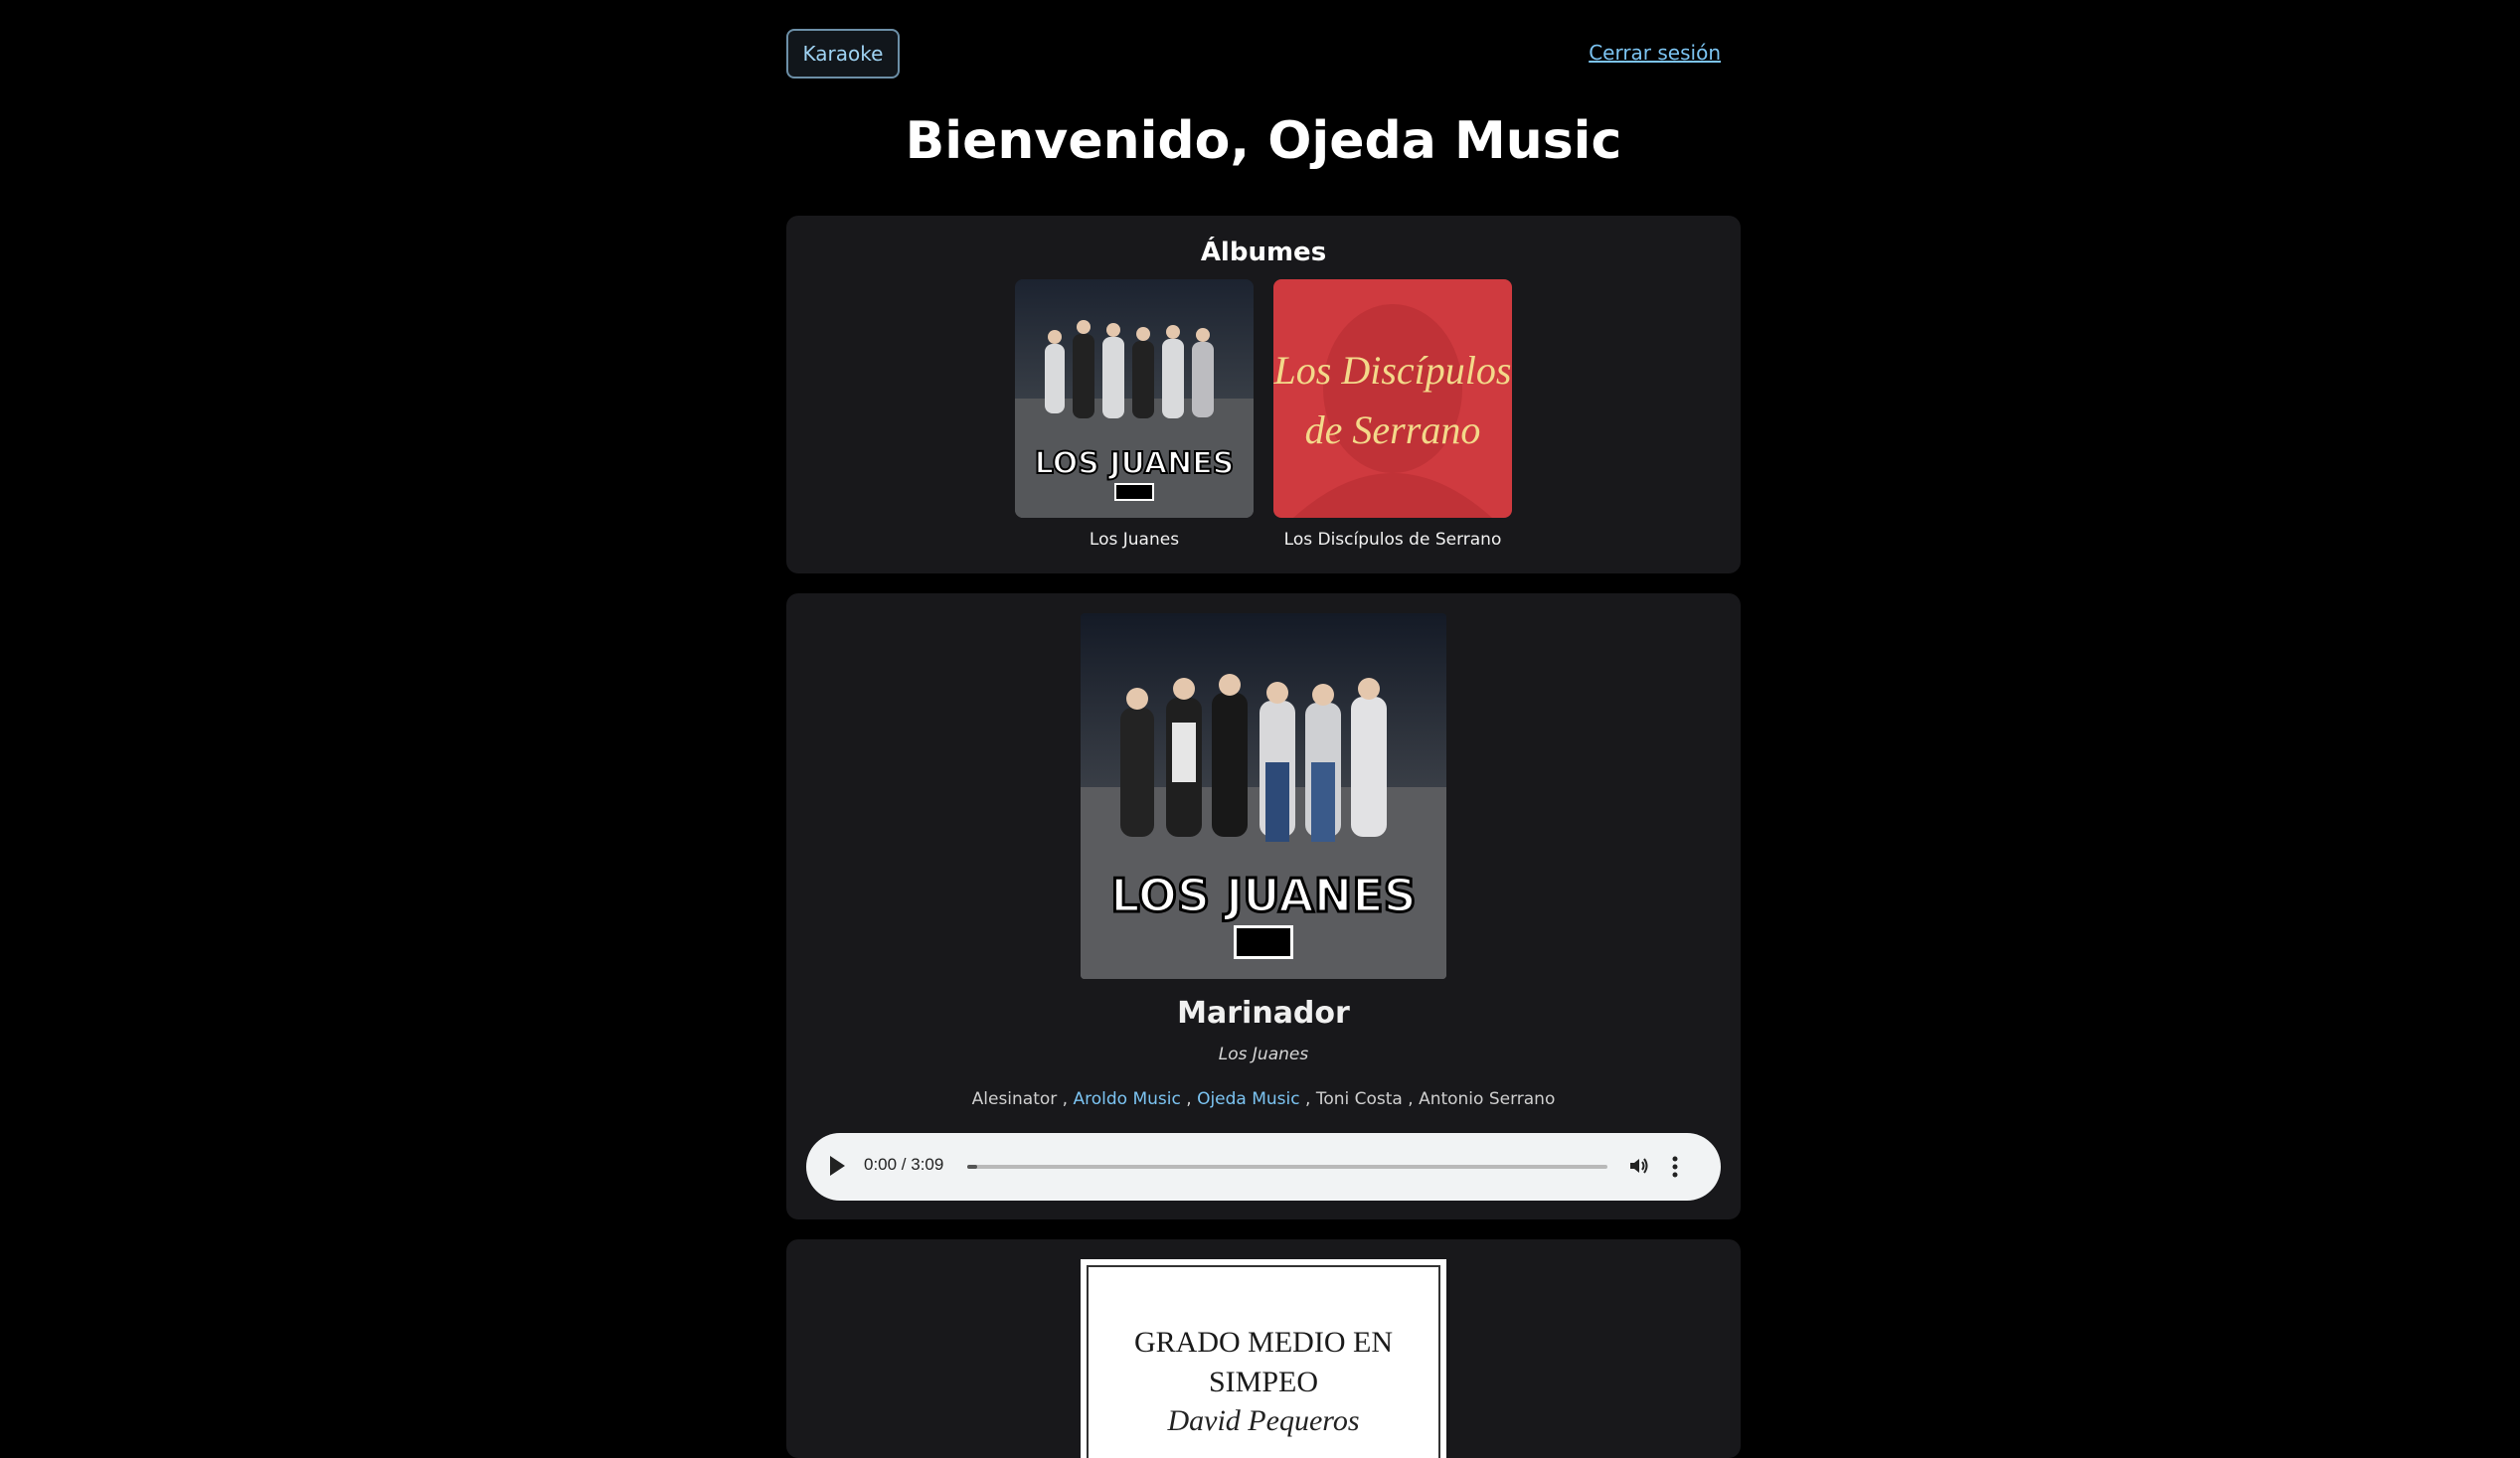 Image resolution: width=2520 pixels, height=1458 pixels. Describe the element at coordinates (1127, 1099) in the screenshot. I see `artist-link: Aroldo Music` at that location.